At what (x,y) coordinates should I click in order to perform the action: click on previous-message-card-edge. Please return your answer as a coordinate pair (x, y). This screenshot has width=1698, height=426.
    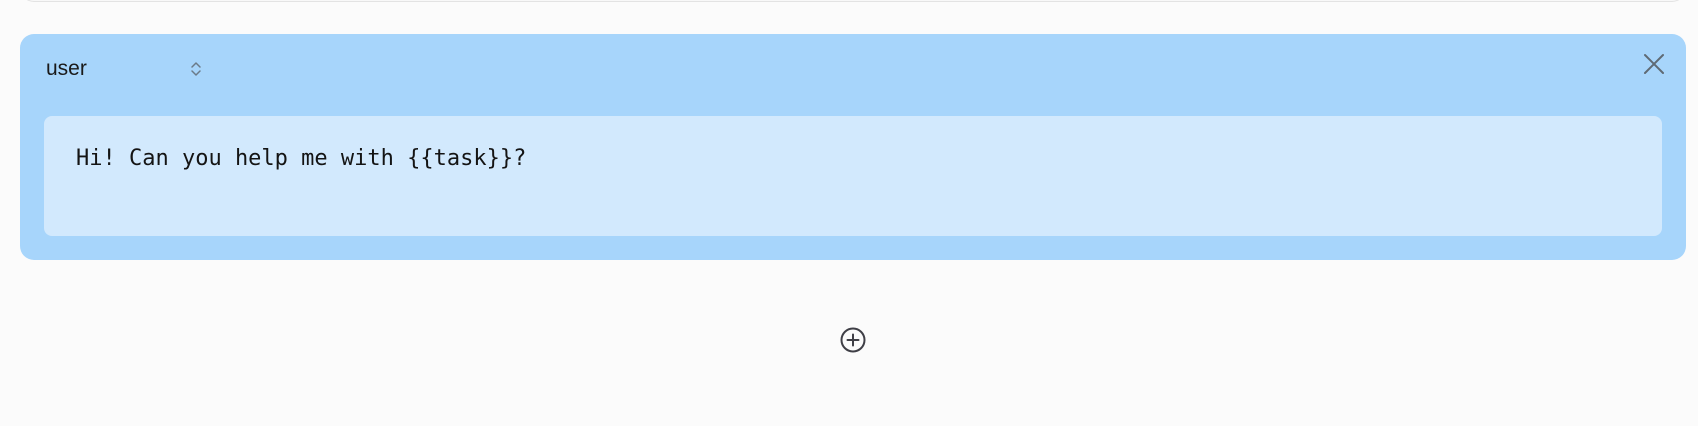
    Looking at the image, I should click on (853, 1).